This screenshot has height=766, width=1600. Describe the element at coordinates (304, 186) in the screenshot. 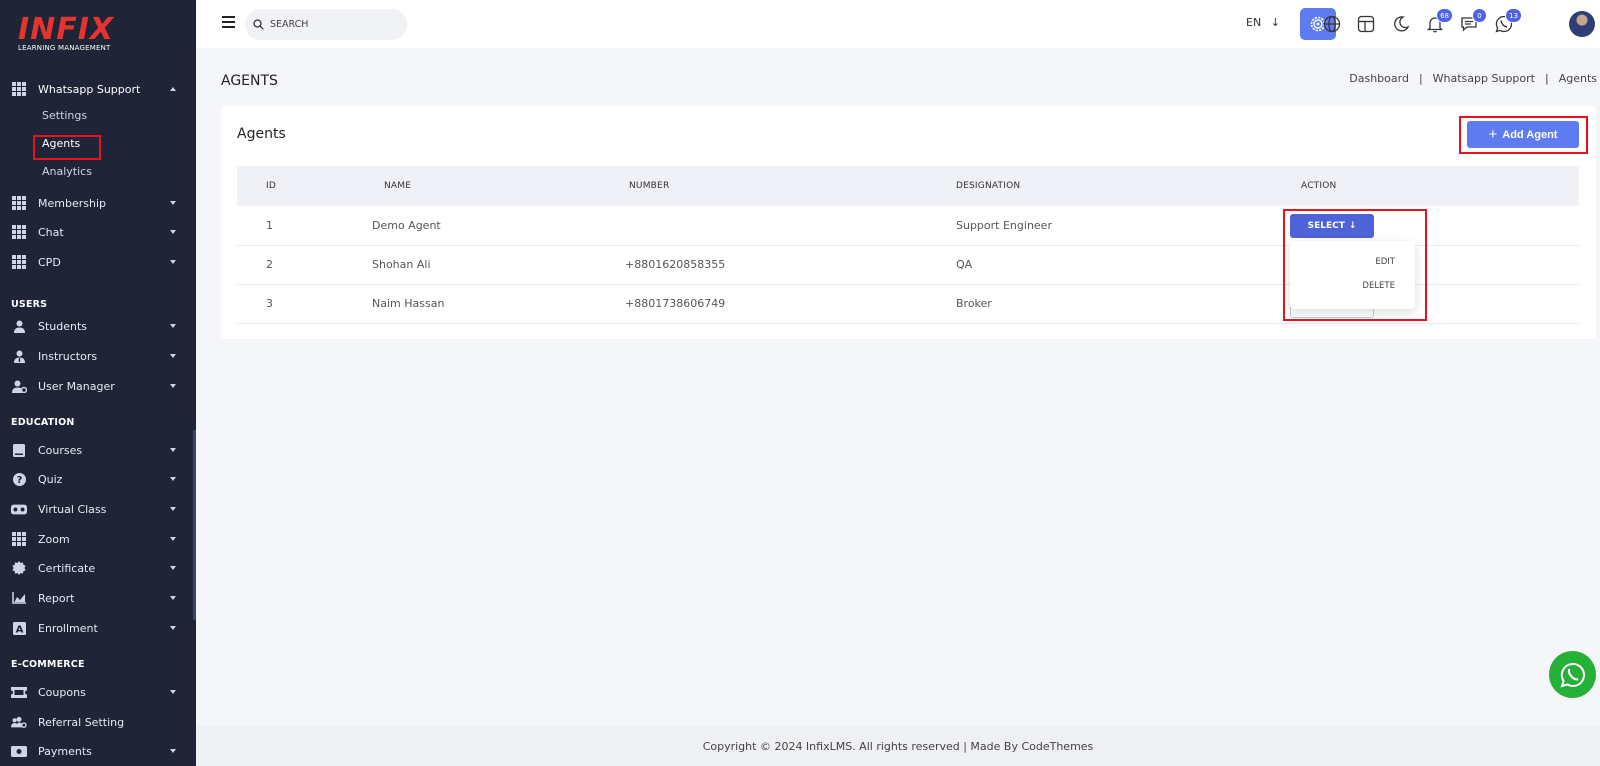

I see `column-header-id: ID` at that location.